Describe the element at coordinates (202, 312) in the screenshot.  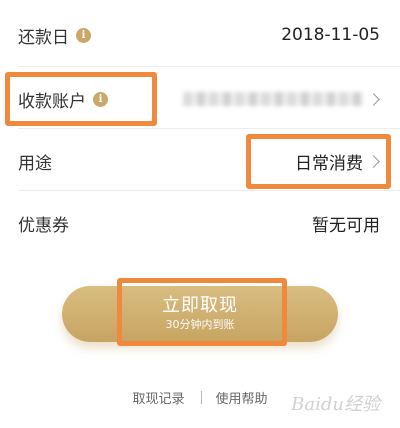
I see `highlight-box-button` at that location.